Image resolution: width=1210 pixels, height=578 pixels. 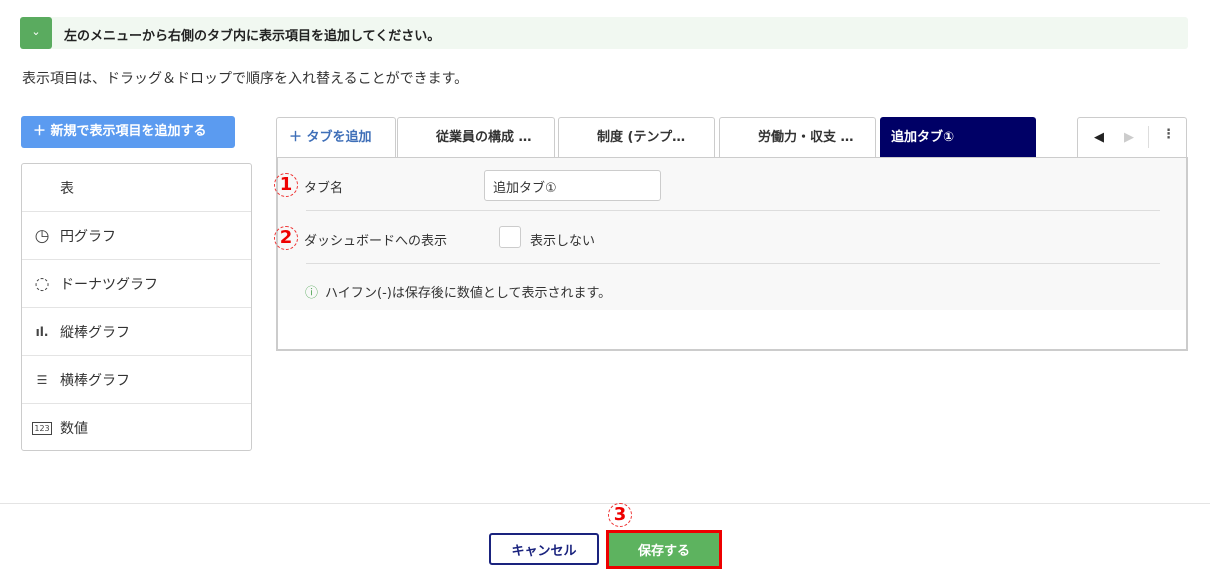 What do you see at coordinates (136, 380) in the screenshot?
I see `list-item-hbar: ☰ 横棒グラフ` at bounding box center [136, 380].